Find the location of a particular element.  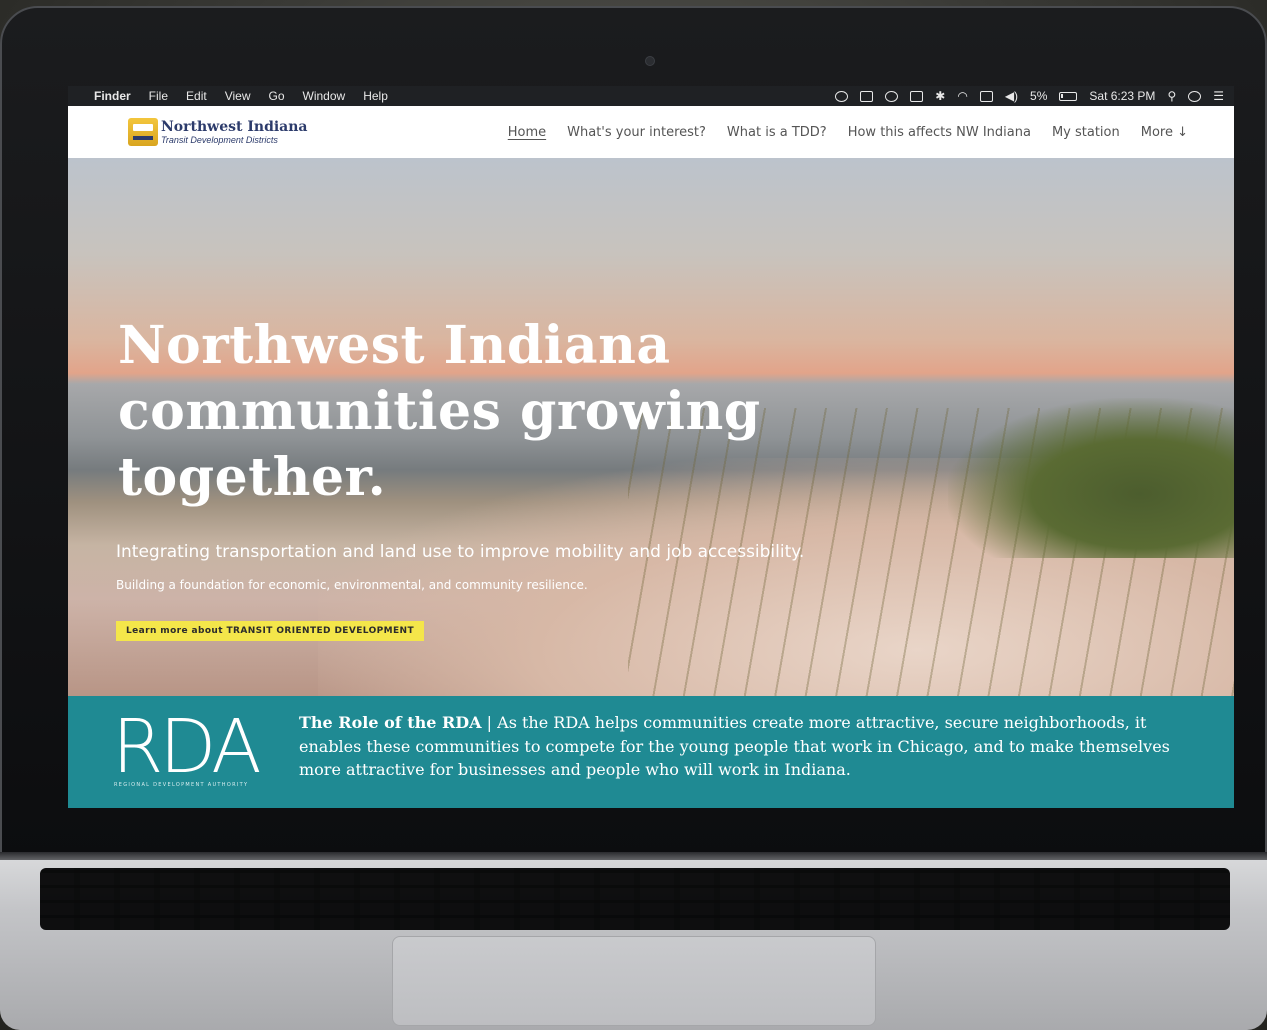

clock: Sat 6:23 PM is located at coordinates (1122, 96).